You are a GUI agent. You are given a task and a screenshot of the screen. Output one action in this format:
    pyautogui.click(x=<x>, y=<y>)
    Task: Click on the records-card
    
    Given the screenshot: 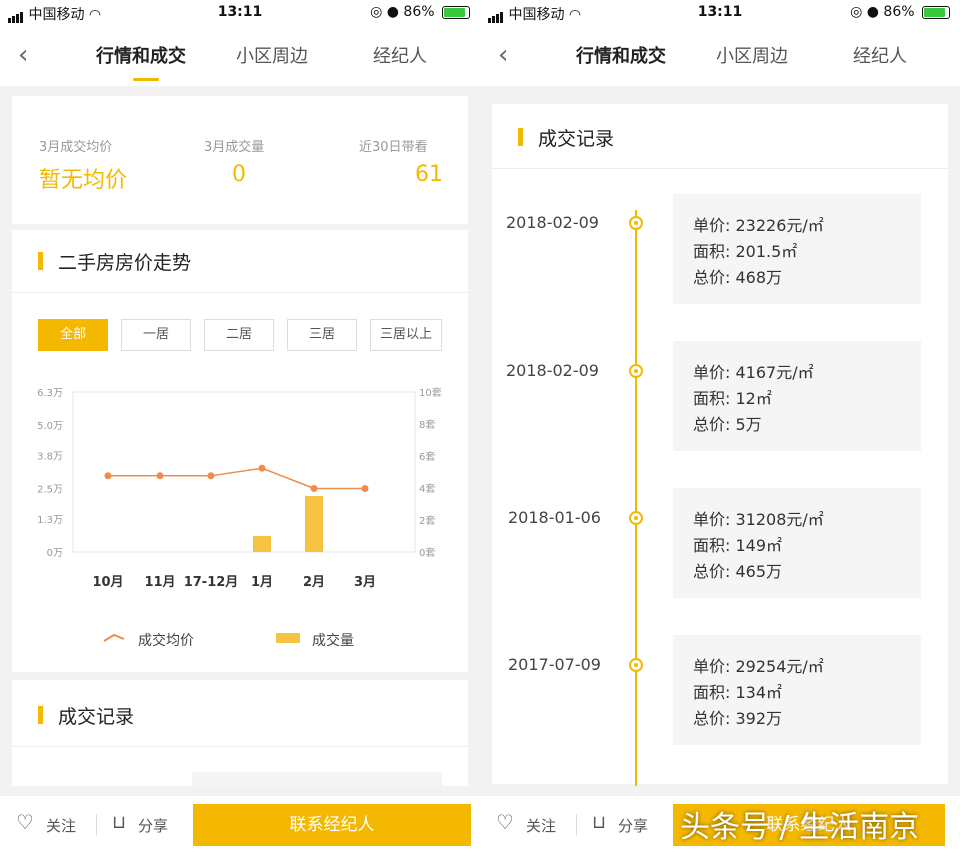 What is the action you would take?
    pyautogui.click(x=240, y=733)
    